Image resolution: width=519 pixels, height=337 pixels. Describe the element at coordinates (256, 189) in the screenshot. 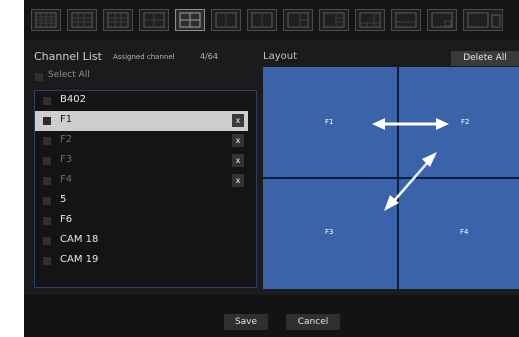

I see `channel-list-scrollbar` at that location.